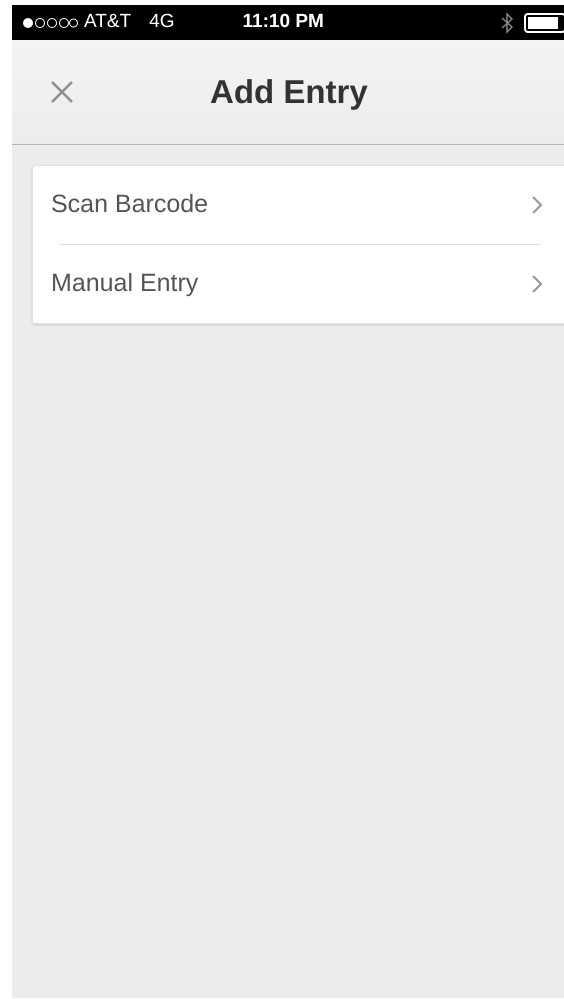  I want to click on menu-item: Scan Barcode, so click(298, 205).